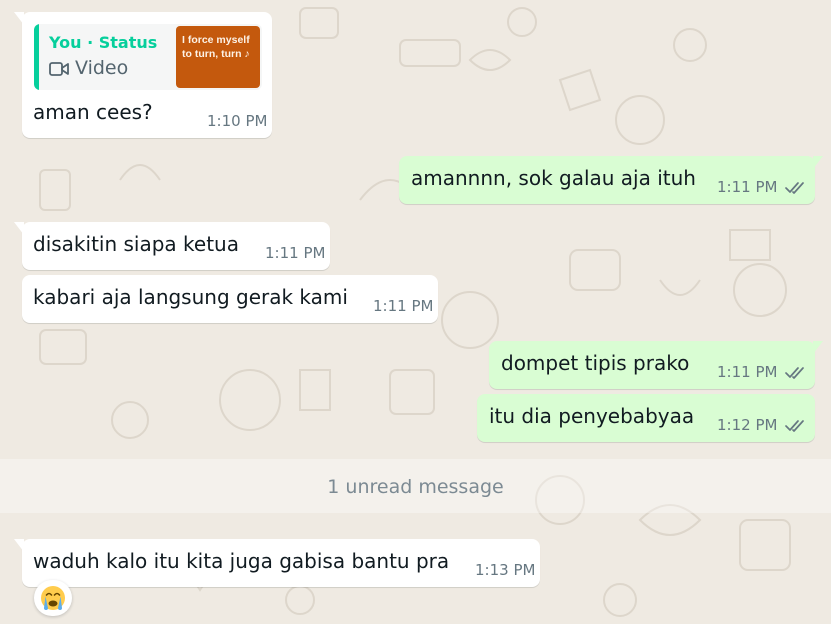 The height and width of the screenshot is (624, 831). What do you see at coordinates (553, 178) in the screenshot?
I see `message-text: amannnn, sok galau aja ituh` at bounding box center [553, 178].